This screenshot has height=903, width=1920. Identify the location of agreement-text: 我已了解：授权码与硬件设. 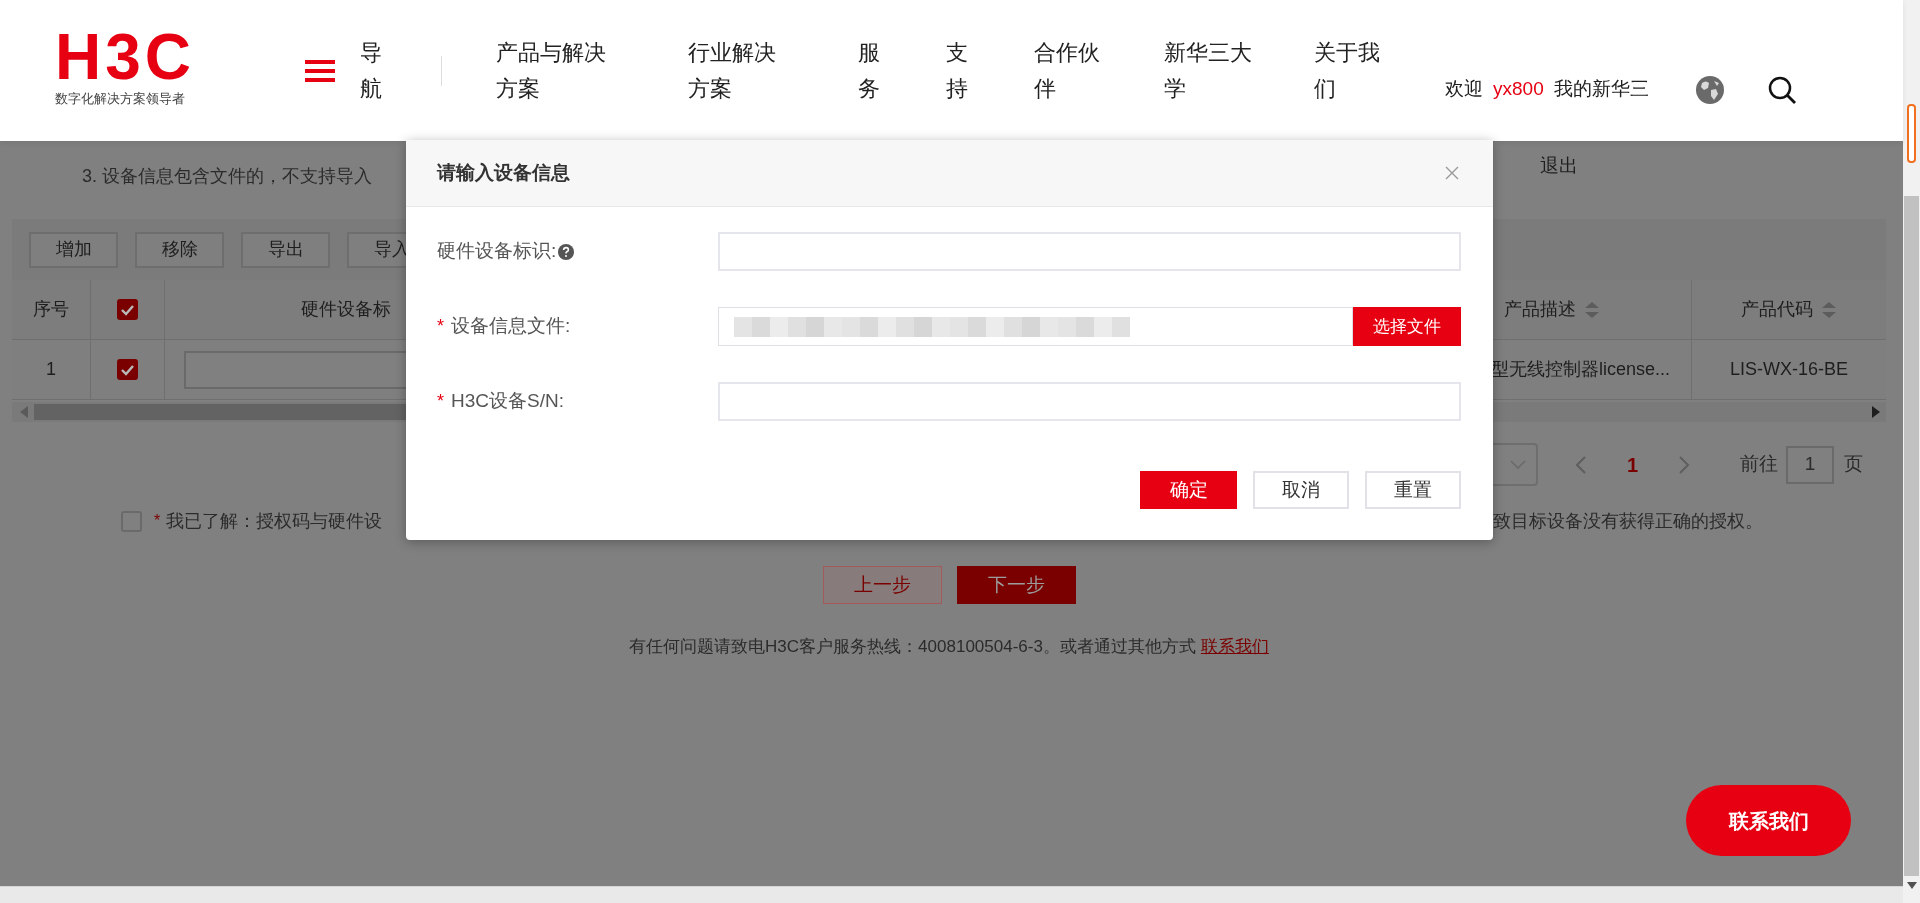
(274, 521).